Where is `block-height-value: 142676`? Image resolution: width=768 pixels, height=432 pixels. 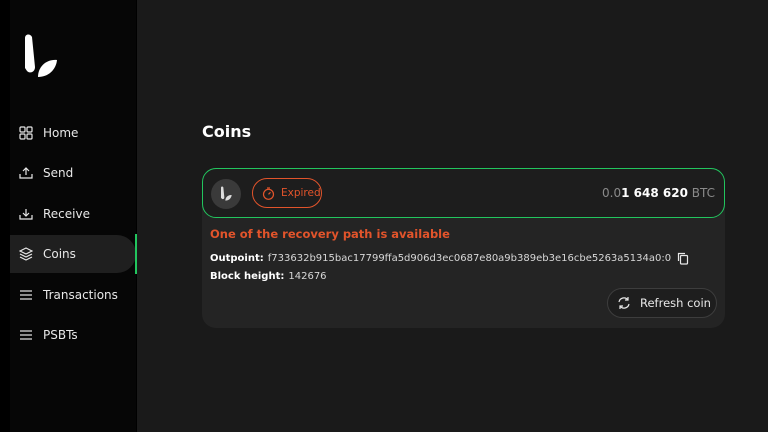
block-height-value: 142676 is located at coordinates (307, 276).